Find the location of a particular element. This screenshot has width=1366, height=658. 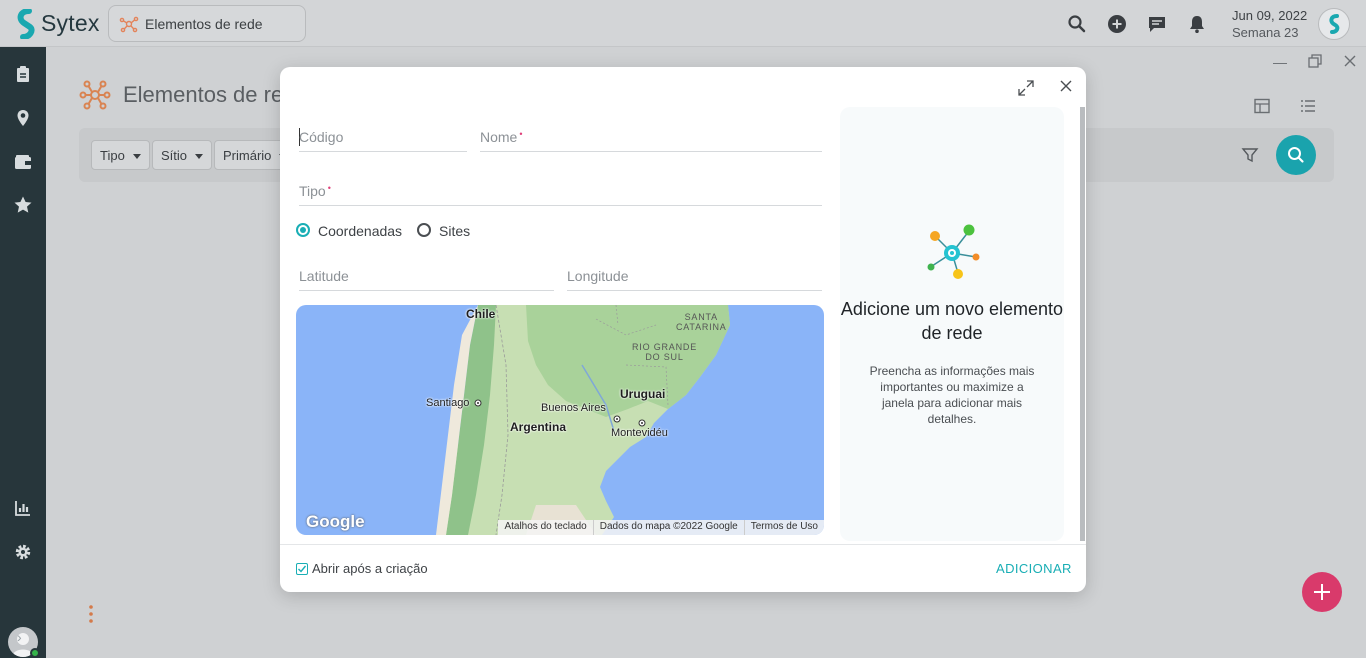

name-label: Nome • is located at coordinates (501, 137).